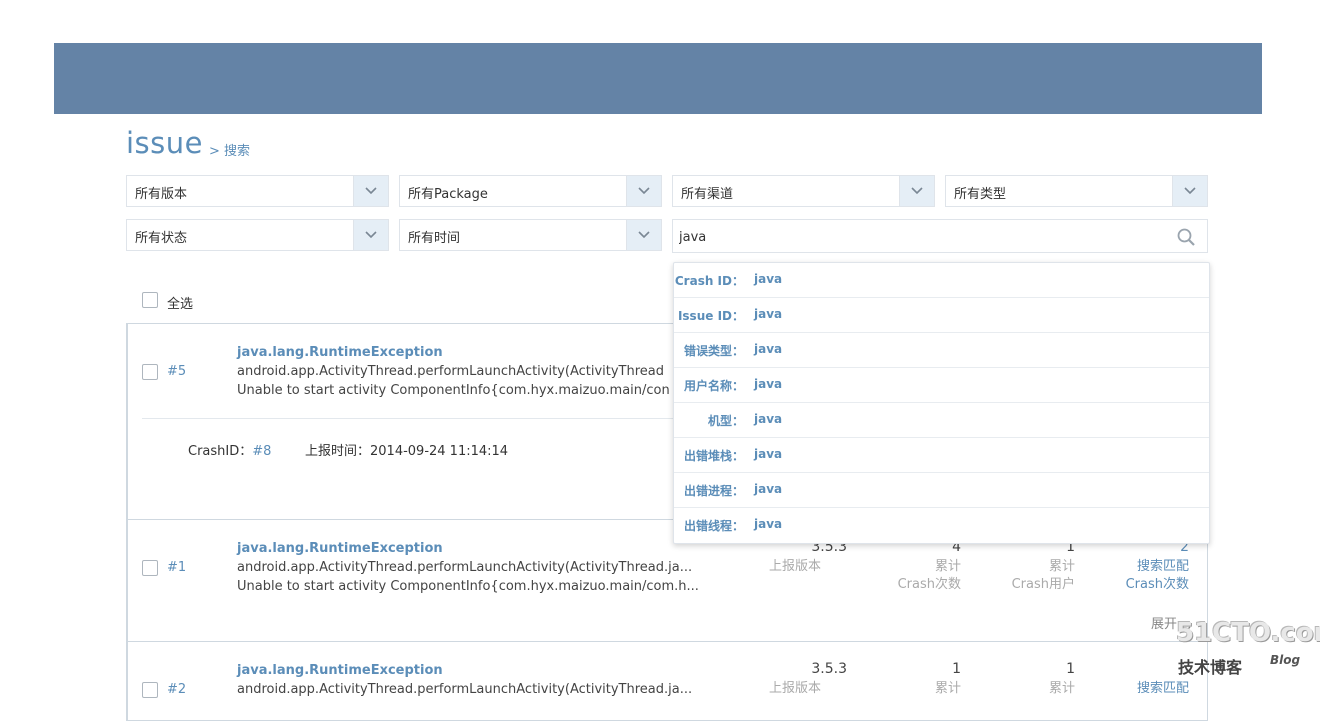 Image resolution: width=1320 pixels, height=721 pixels. Describe the element at coordinates (956, 669) in the screenshot. I see `crash-total-value: 1` at that location.